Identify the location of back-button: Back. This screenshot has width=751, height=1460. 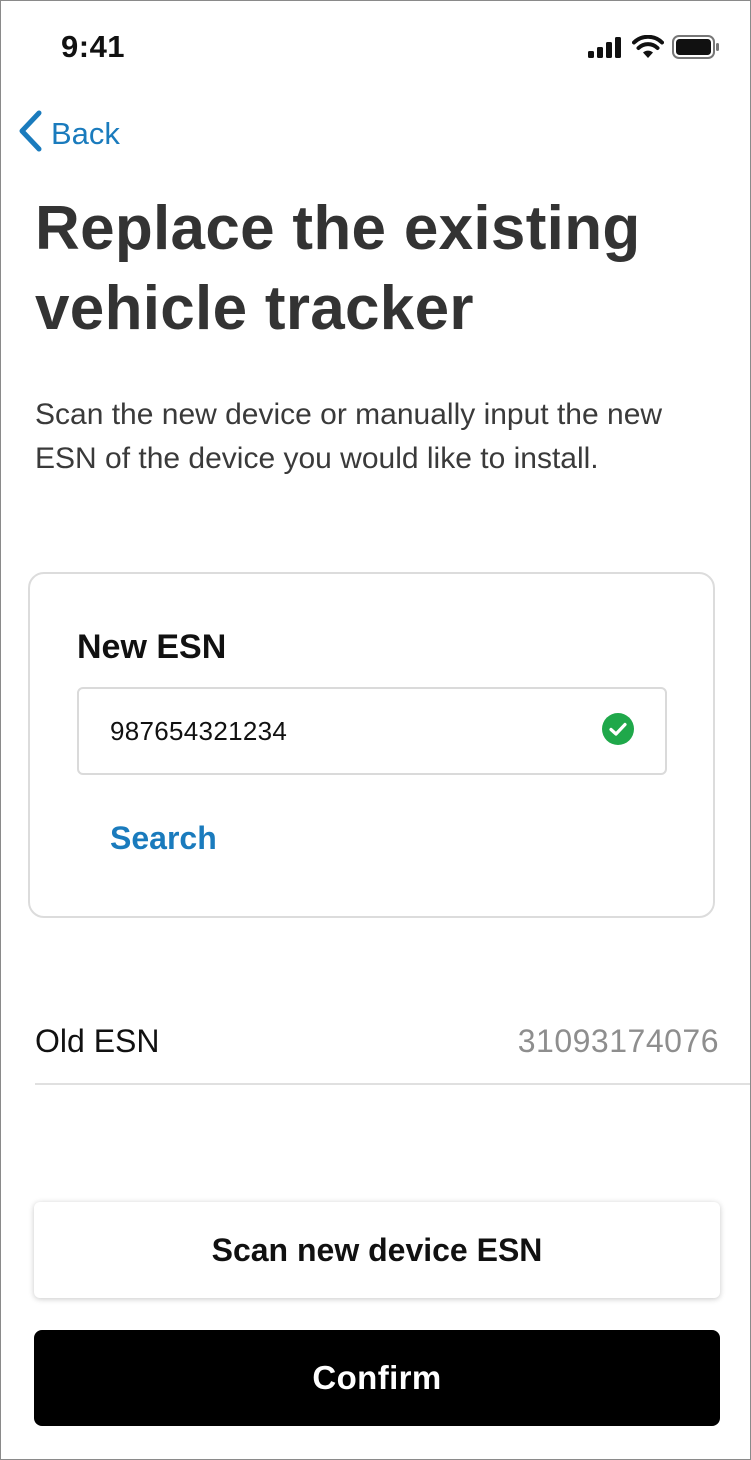
(68, 133).